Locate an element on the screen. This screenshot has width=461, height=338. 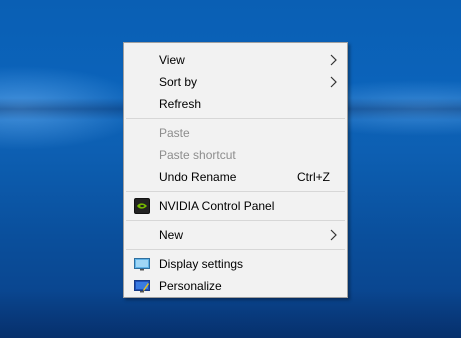
personalize-icon is located at coordinates (142, 286).